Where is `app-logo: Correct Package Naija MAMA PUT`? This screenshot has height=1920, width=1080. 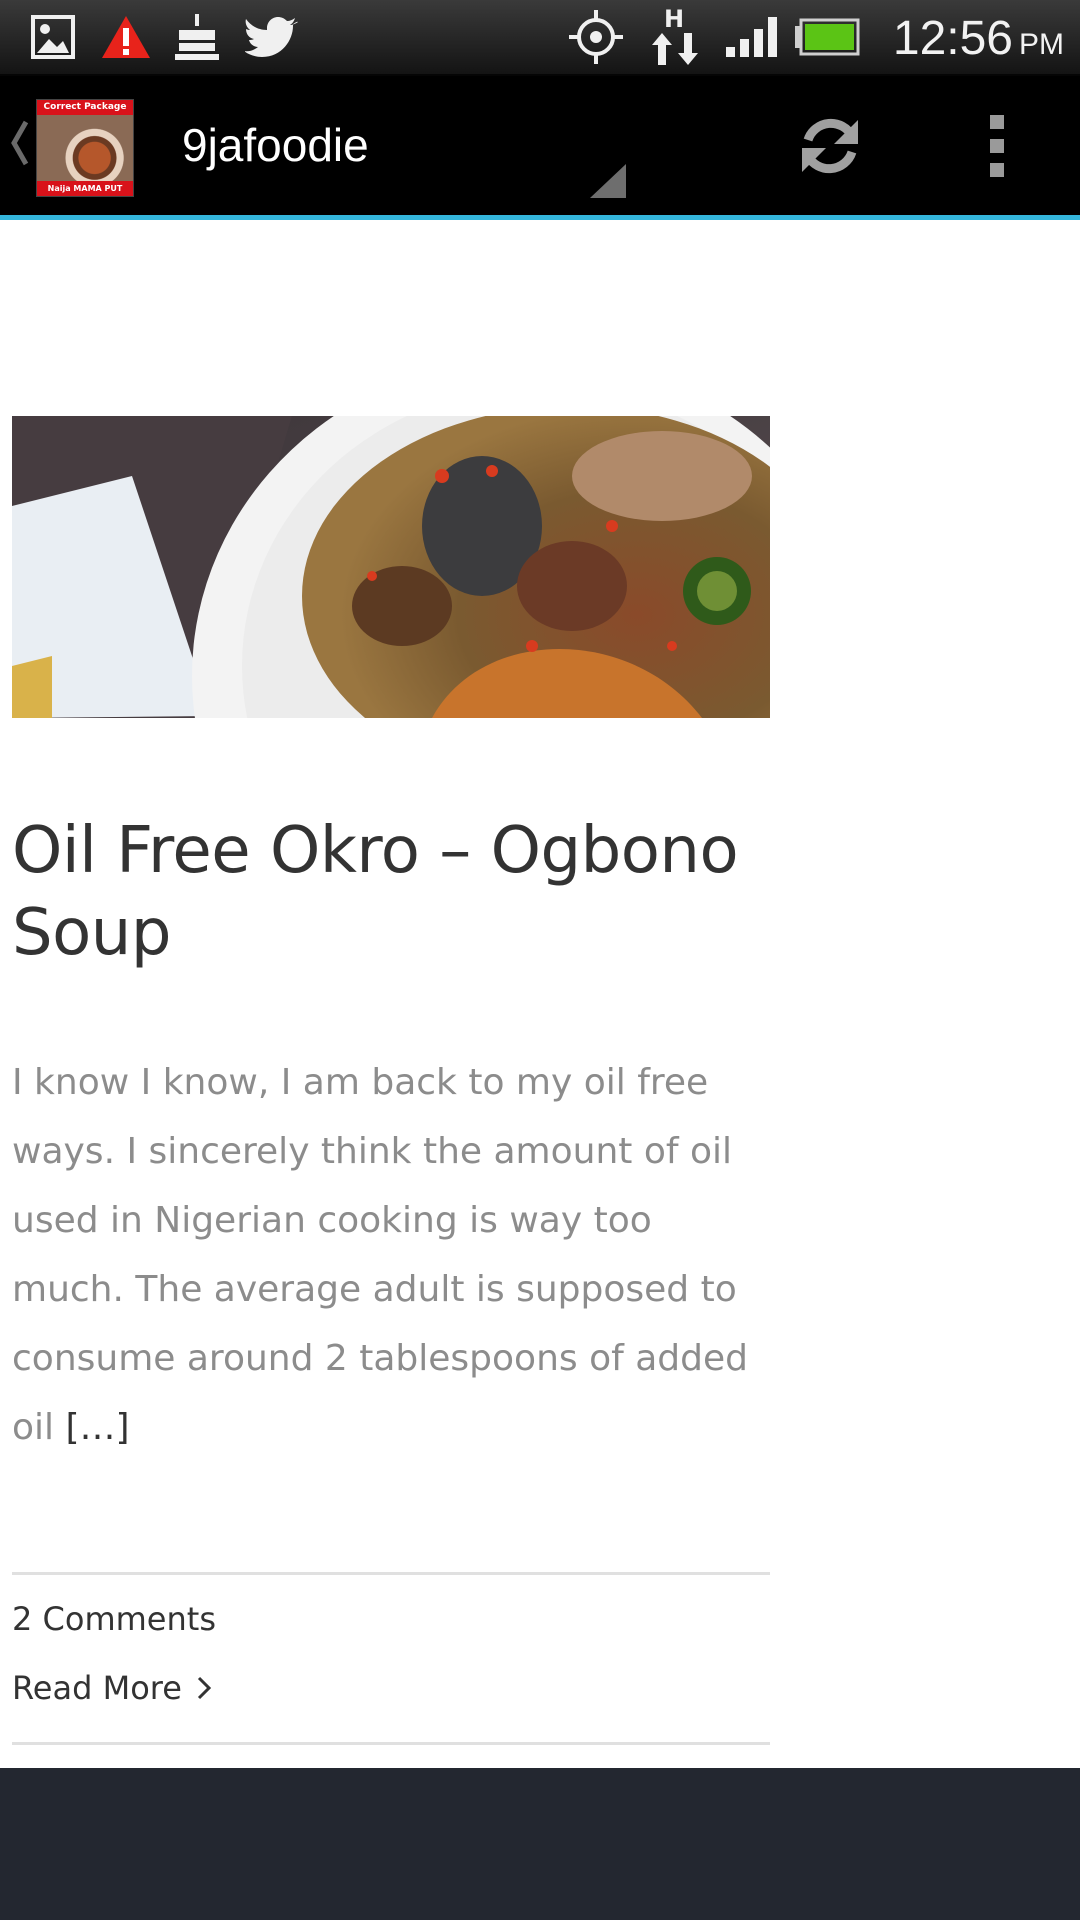
app-logo: Correct Package Naija MAMA PUT is located at coordinates (85, 148).